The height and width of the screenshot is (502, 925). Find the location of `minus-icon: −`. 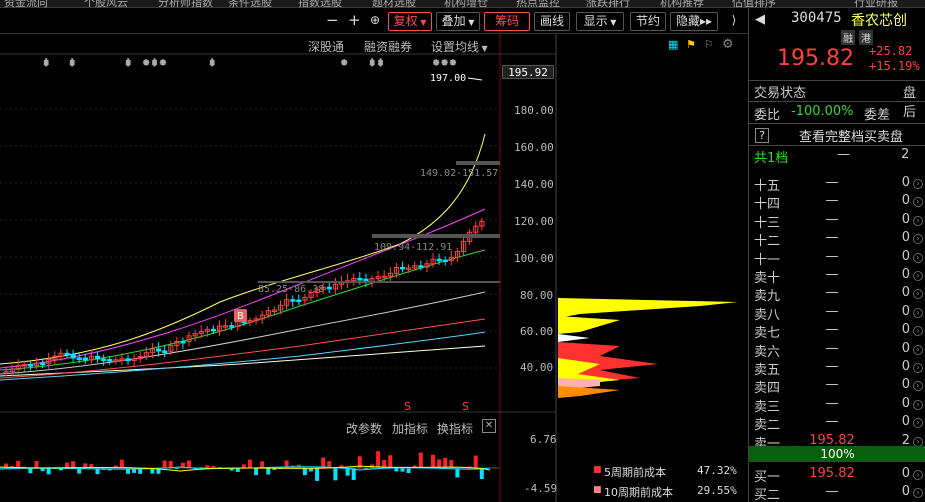

minus-icon: − is located at coordinates (331, 21).